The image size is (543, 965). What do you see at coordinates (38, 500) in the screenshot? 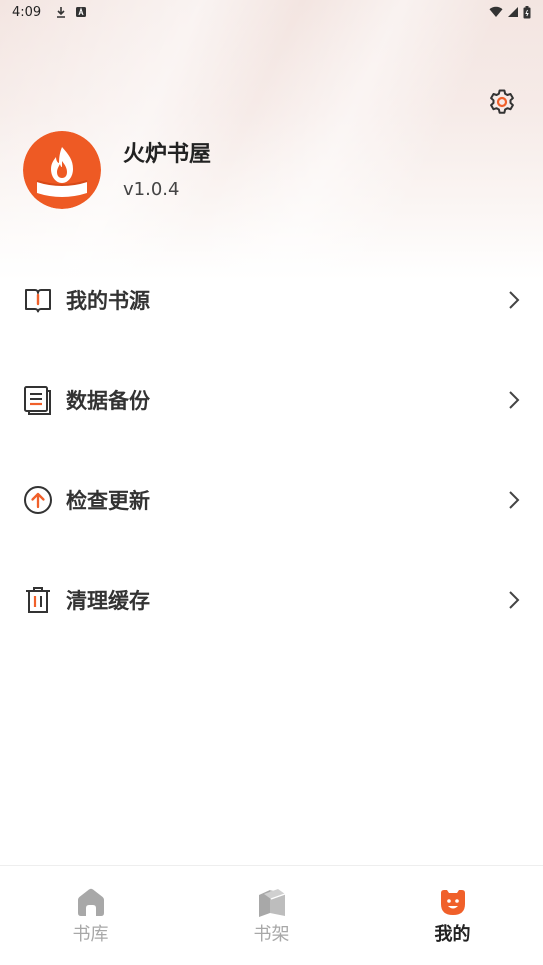
I see `update-icon` at bounding box center [38, 500].